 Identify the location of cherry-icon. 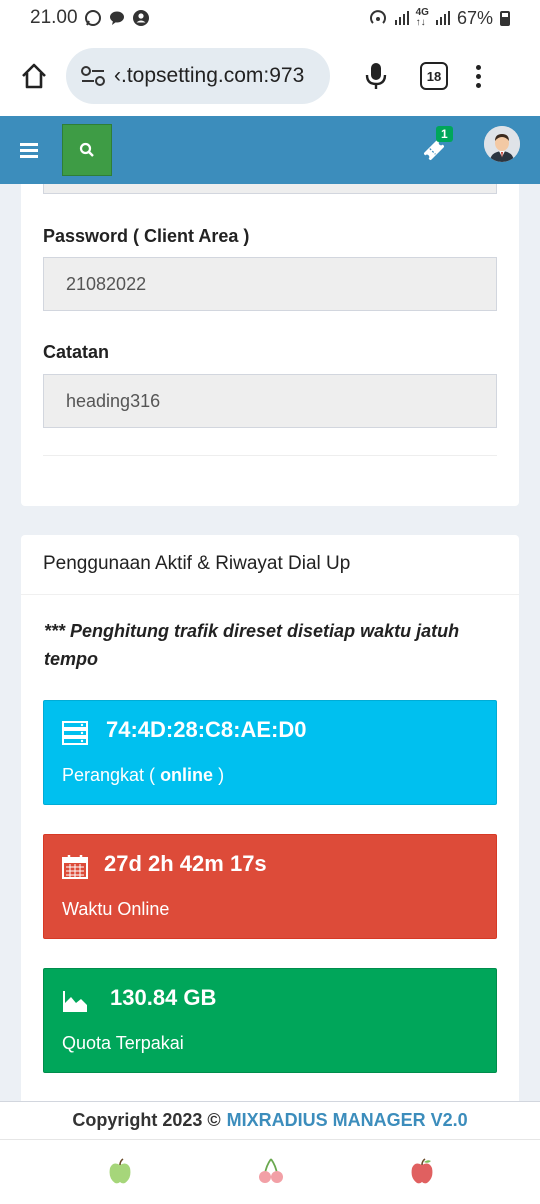
(271, 1171).